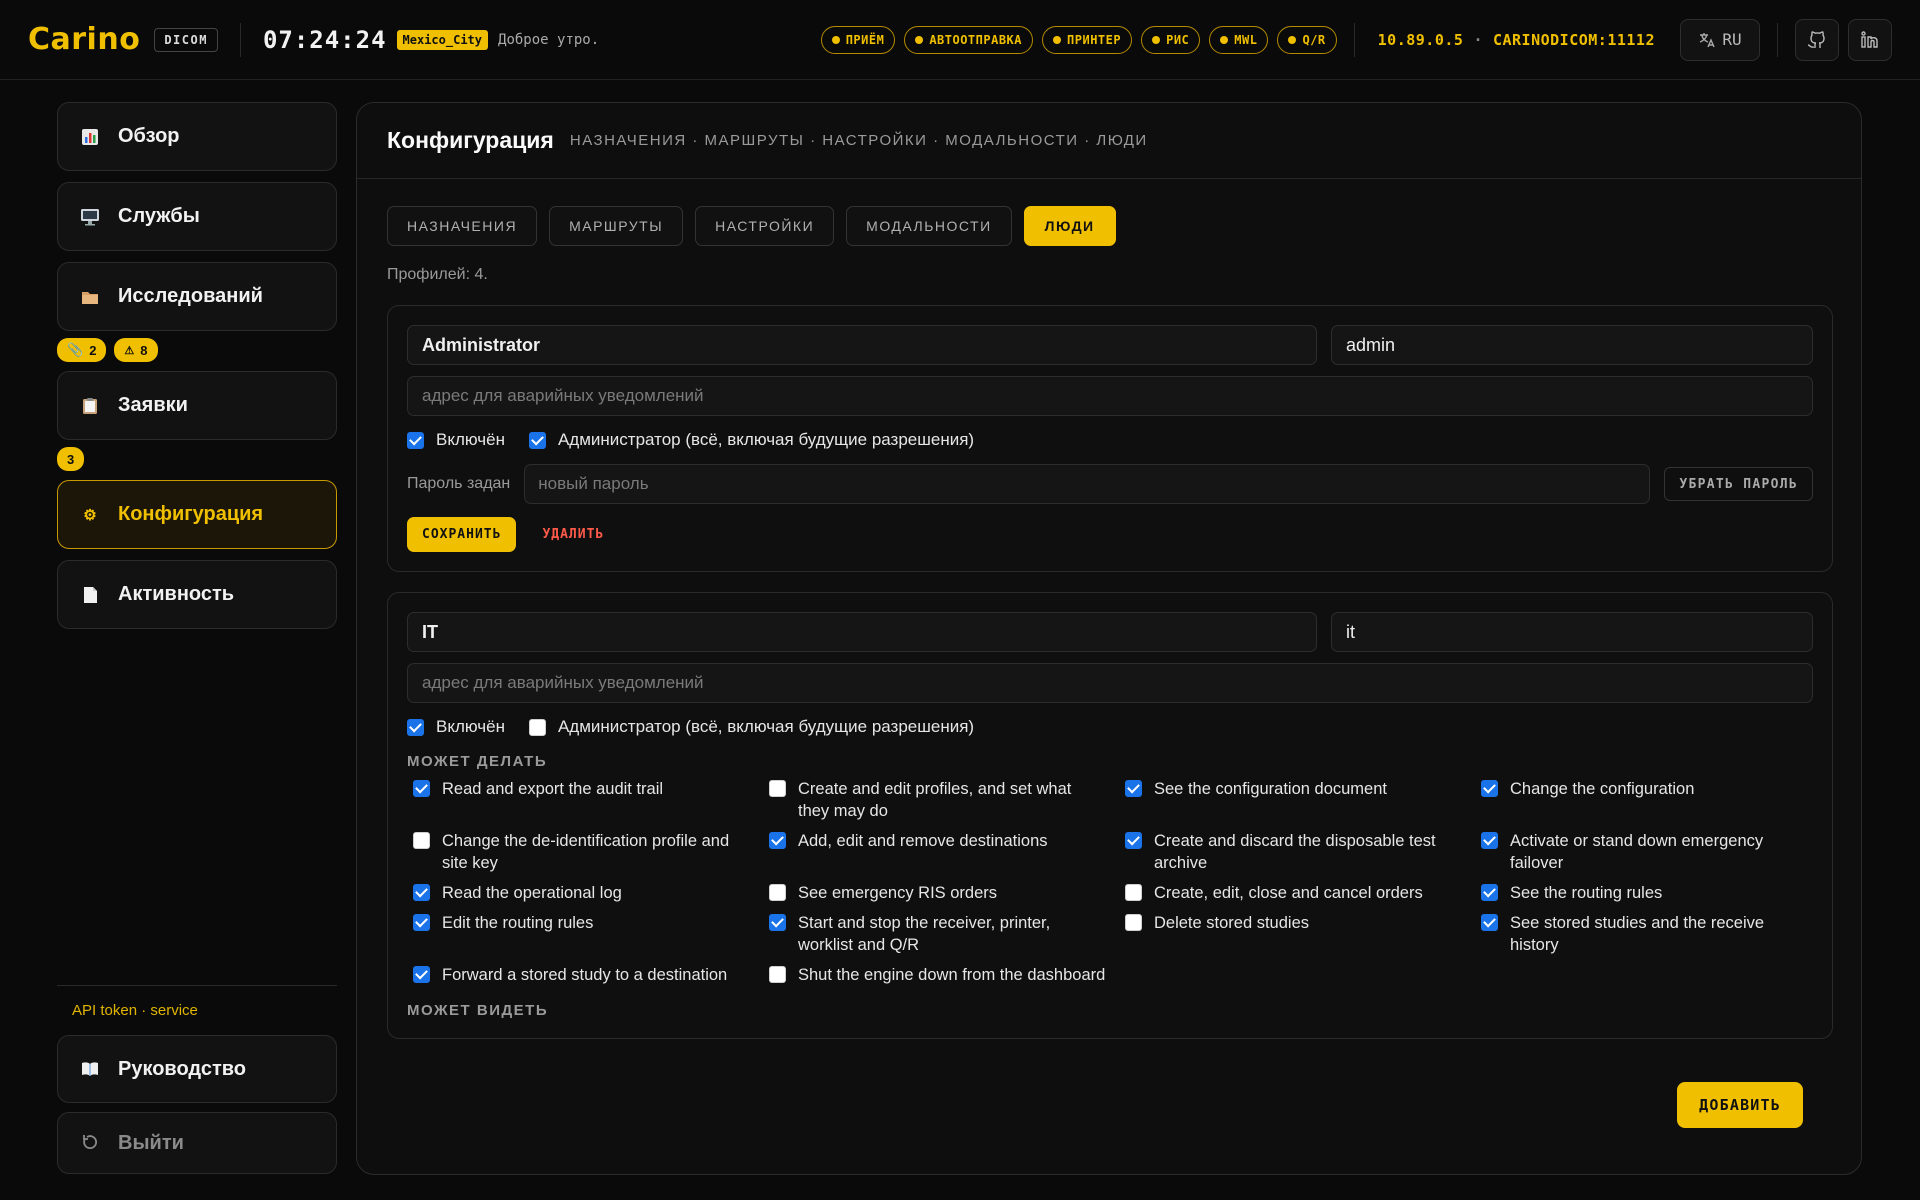 This screenshot has height=1200, width=1920. Describe the element at coordinates (1817, 39) in the screenshot. I see `github-button` at that location.